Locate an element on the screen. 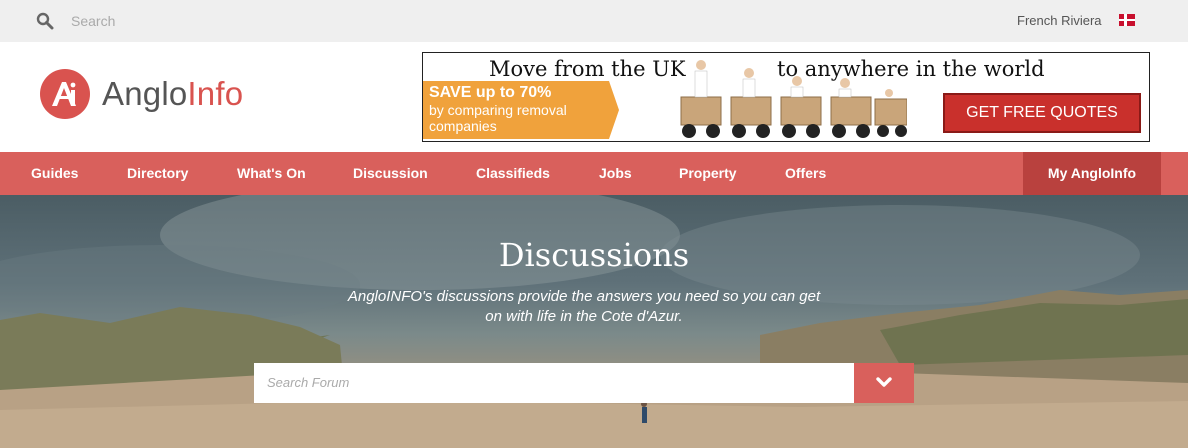 This screenshot has width=1188, height=448. nav-item-jobs: Jobs is located at coordinates (615, 173).